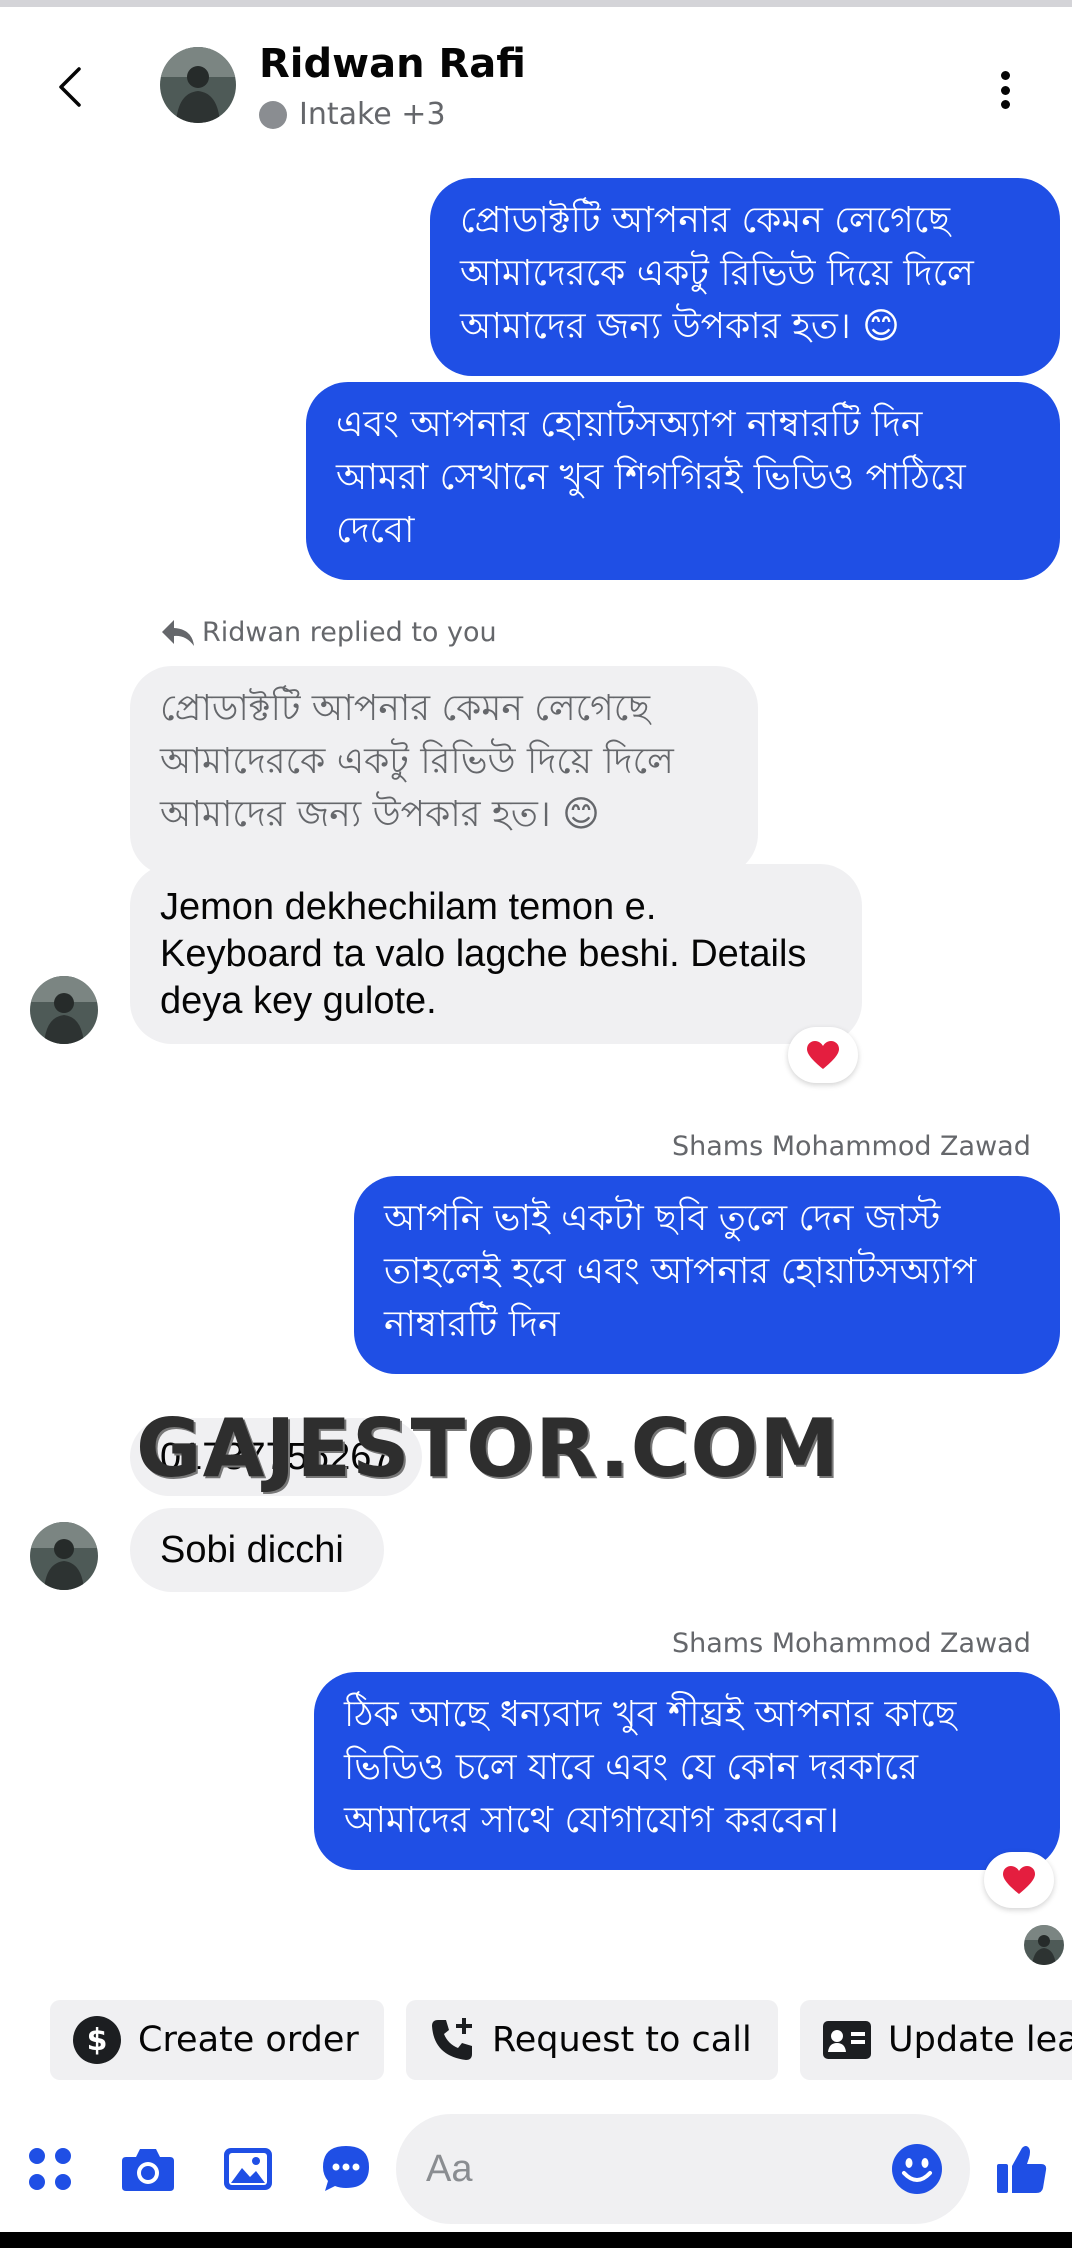 The width and height of the screenshot is (1072, 2248). Describe the element at coordinates (536, 3) in the screenshot. I see `status-bar-strip` at that location.